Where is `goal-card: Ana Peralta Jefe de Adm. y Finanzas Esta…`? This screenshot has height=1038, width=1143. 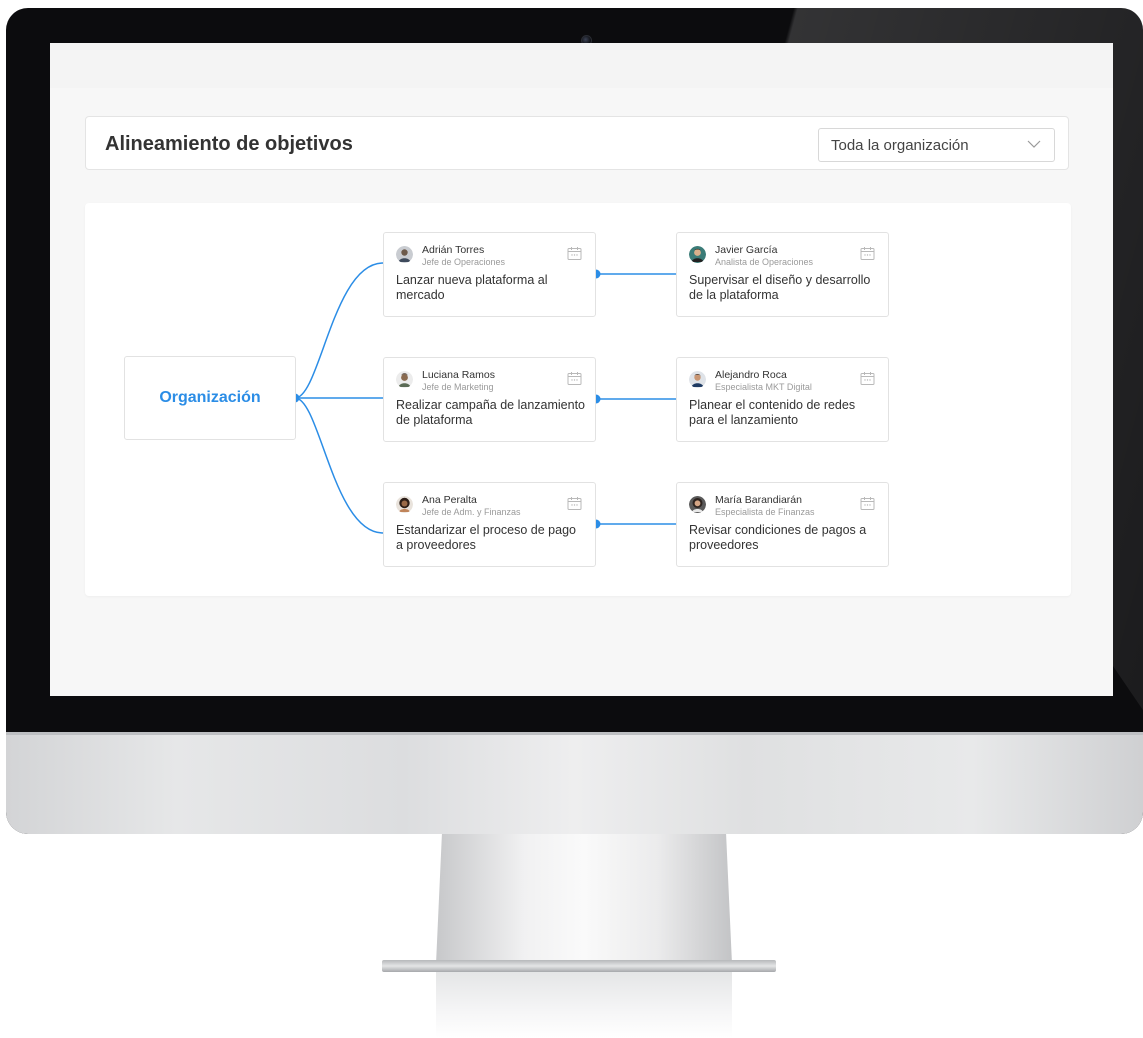 goal-card: Ana Peralta Jefe de Adm. y Finanzas Esta… is located at coordinates (489, 524).